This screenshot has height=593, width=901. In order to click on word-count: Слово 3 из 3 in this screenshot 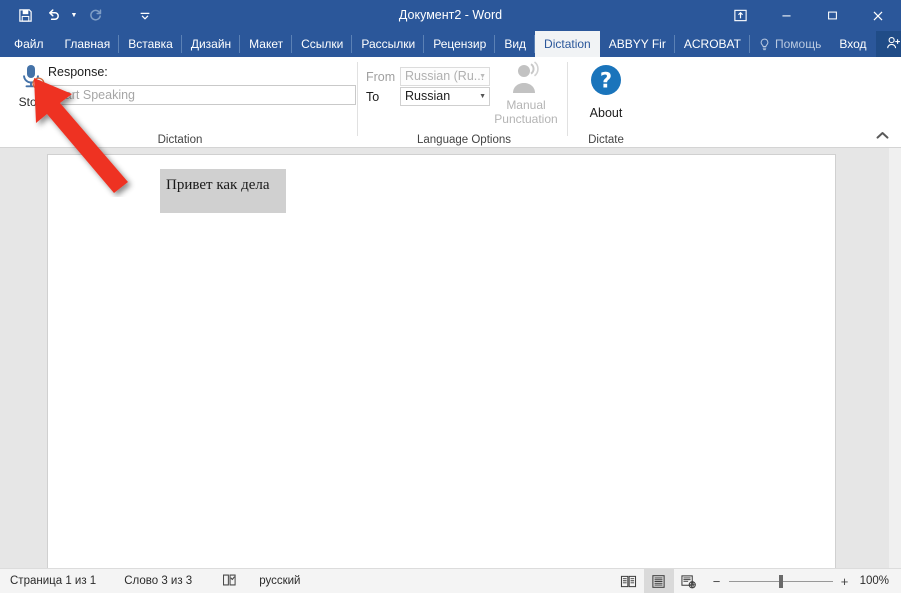, I will do `click(154, 581)`.